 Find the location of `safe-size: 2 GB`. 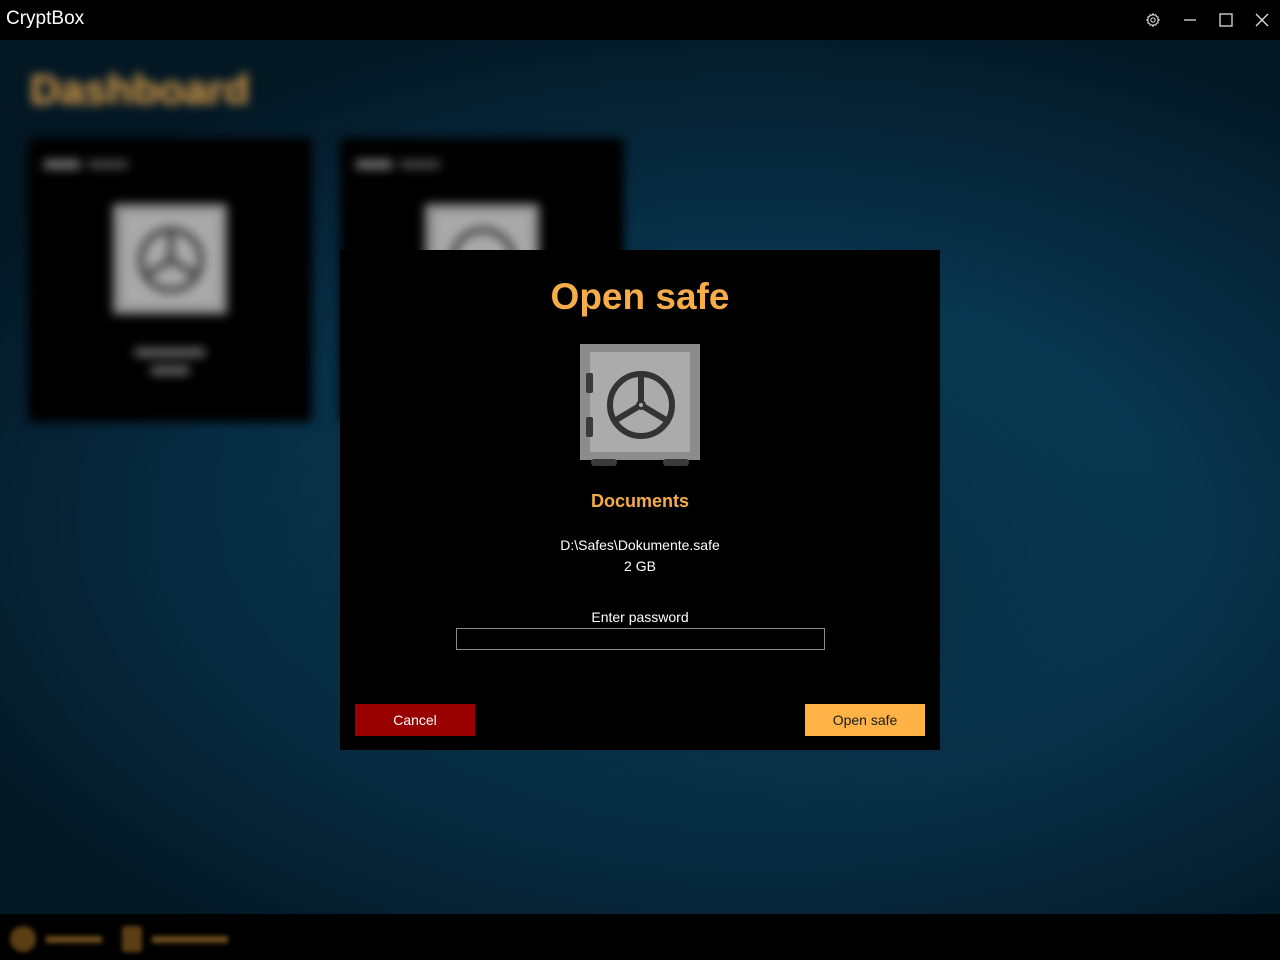

safe-size: 2 GB is located at coordinates (640, 566).